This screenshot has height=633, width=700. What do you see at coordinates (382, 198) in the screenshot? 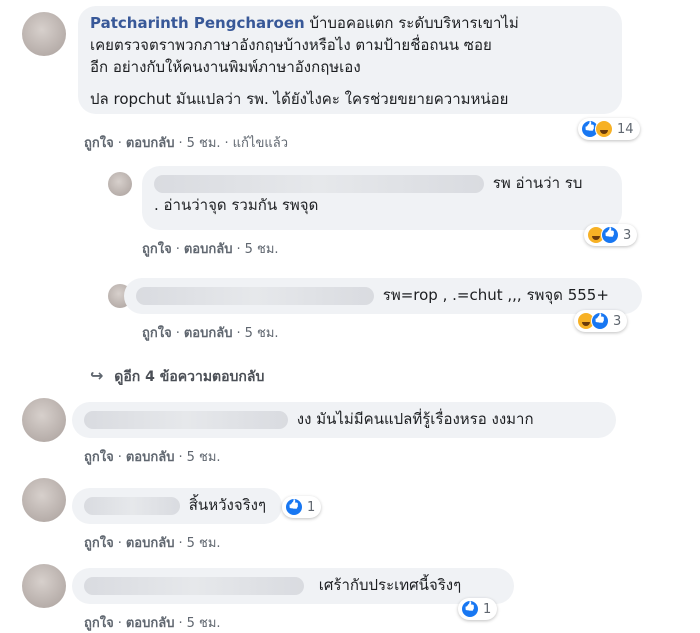
I see `comment-bubble: รพ อ่านว่า รบ . อ่านว่าจุด รวมกัน รพจุด` at bounding box center [382, 198].